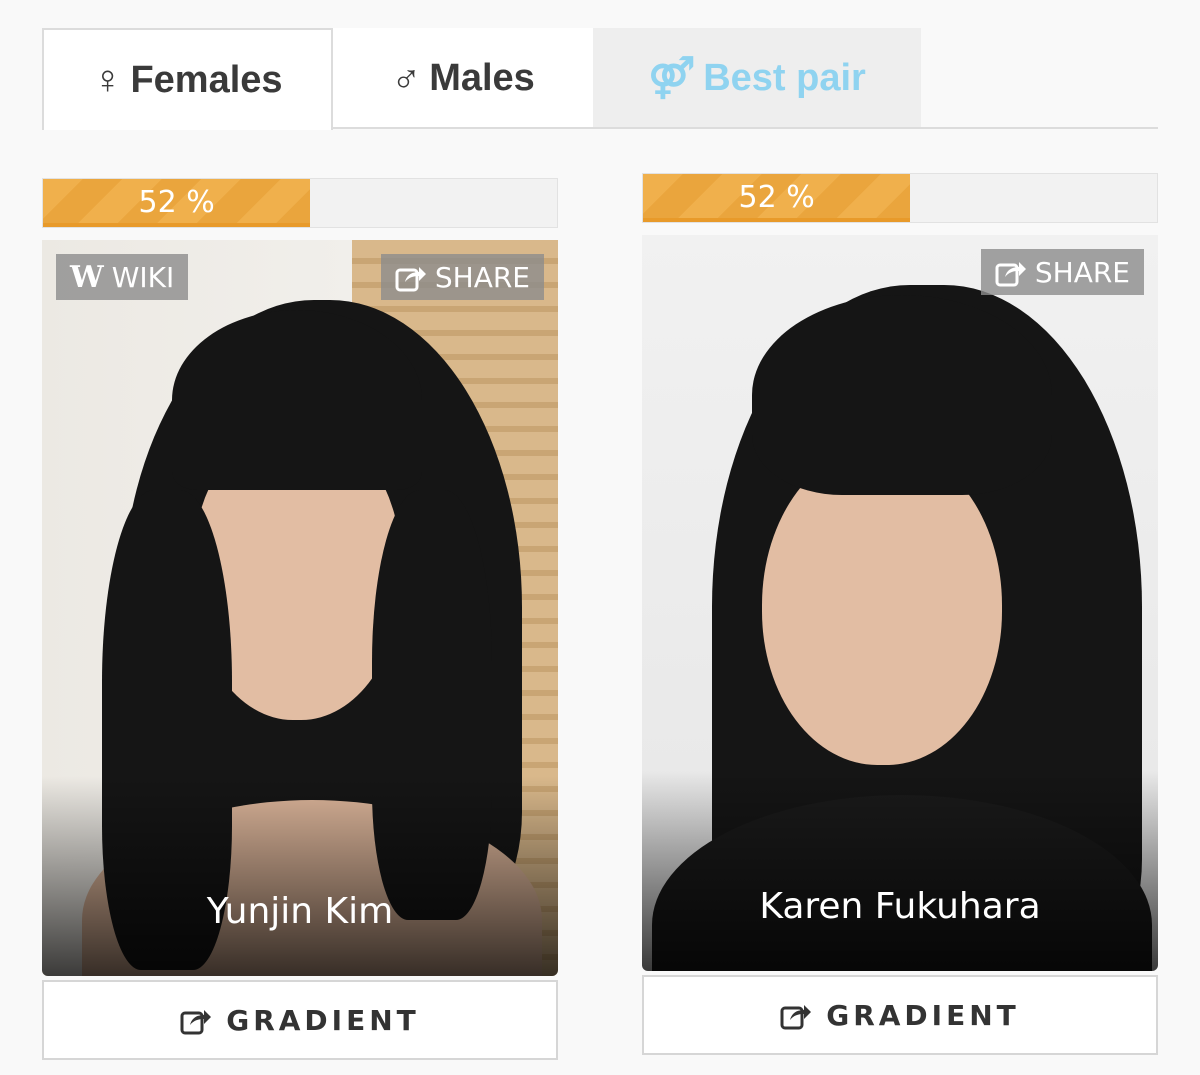  I want to click on tab-females: ♀ Females, so click(187, 79).